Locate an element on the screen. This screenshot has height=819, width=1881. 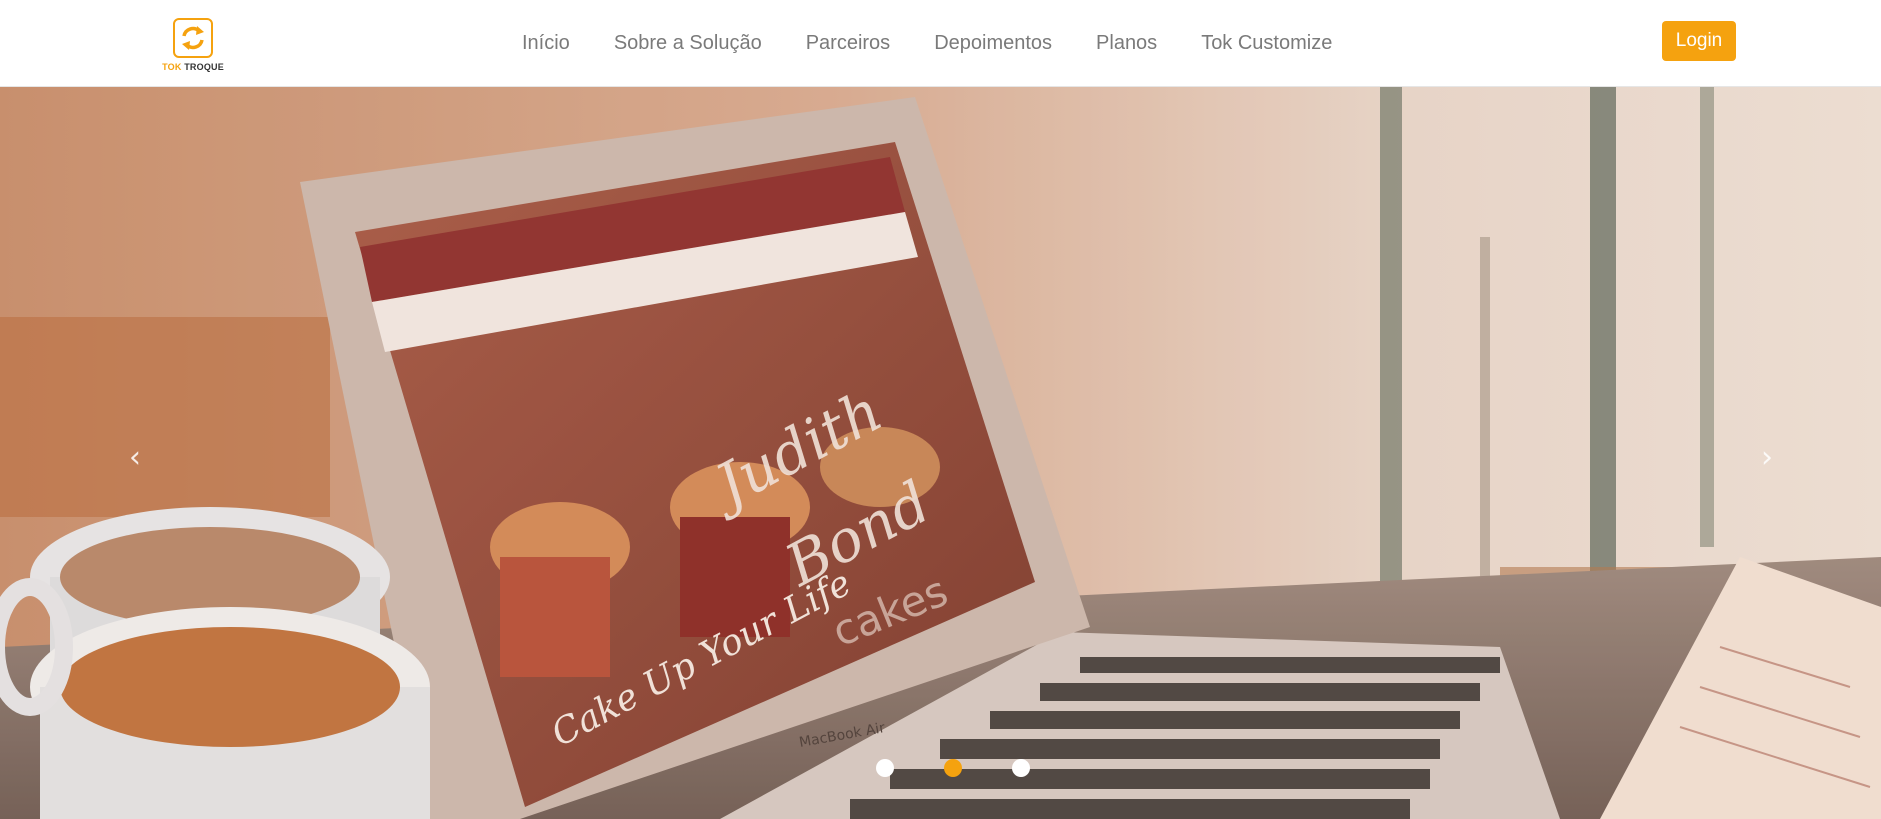
chevron-left-icon: ‹ is located at coordinates (135, 457).